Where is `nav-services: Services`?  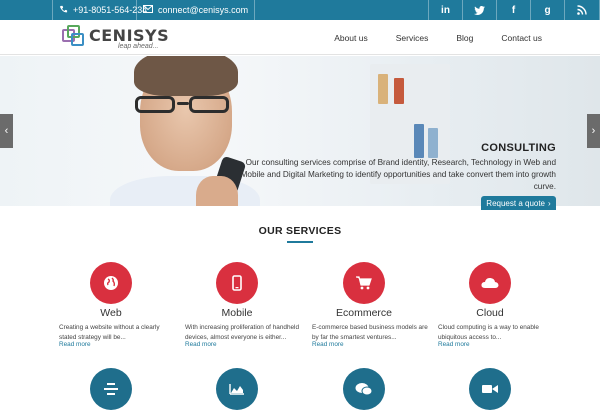
nav-services: Services is located at coordinates (412, 38).